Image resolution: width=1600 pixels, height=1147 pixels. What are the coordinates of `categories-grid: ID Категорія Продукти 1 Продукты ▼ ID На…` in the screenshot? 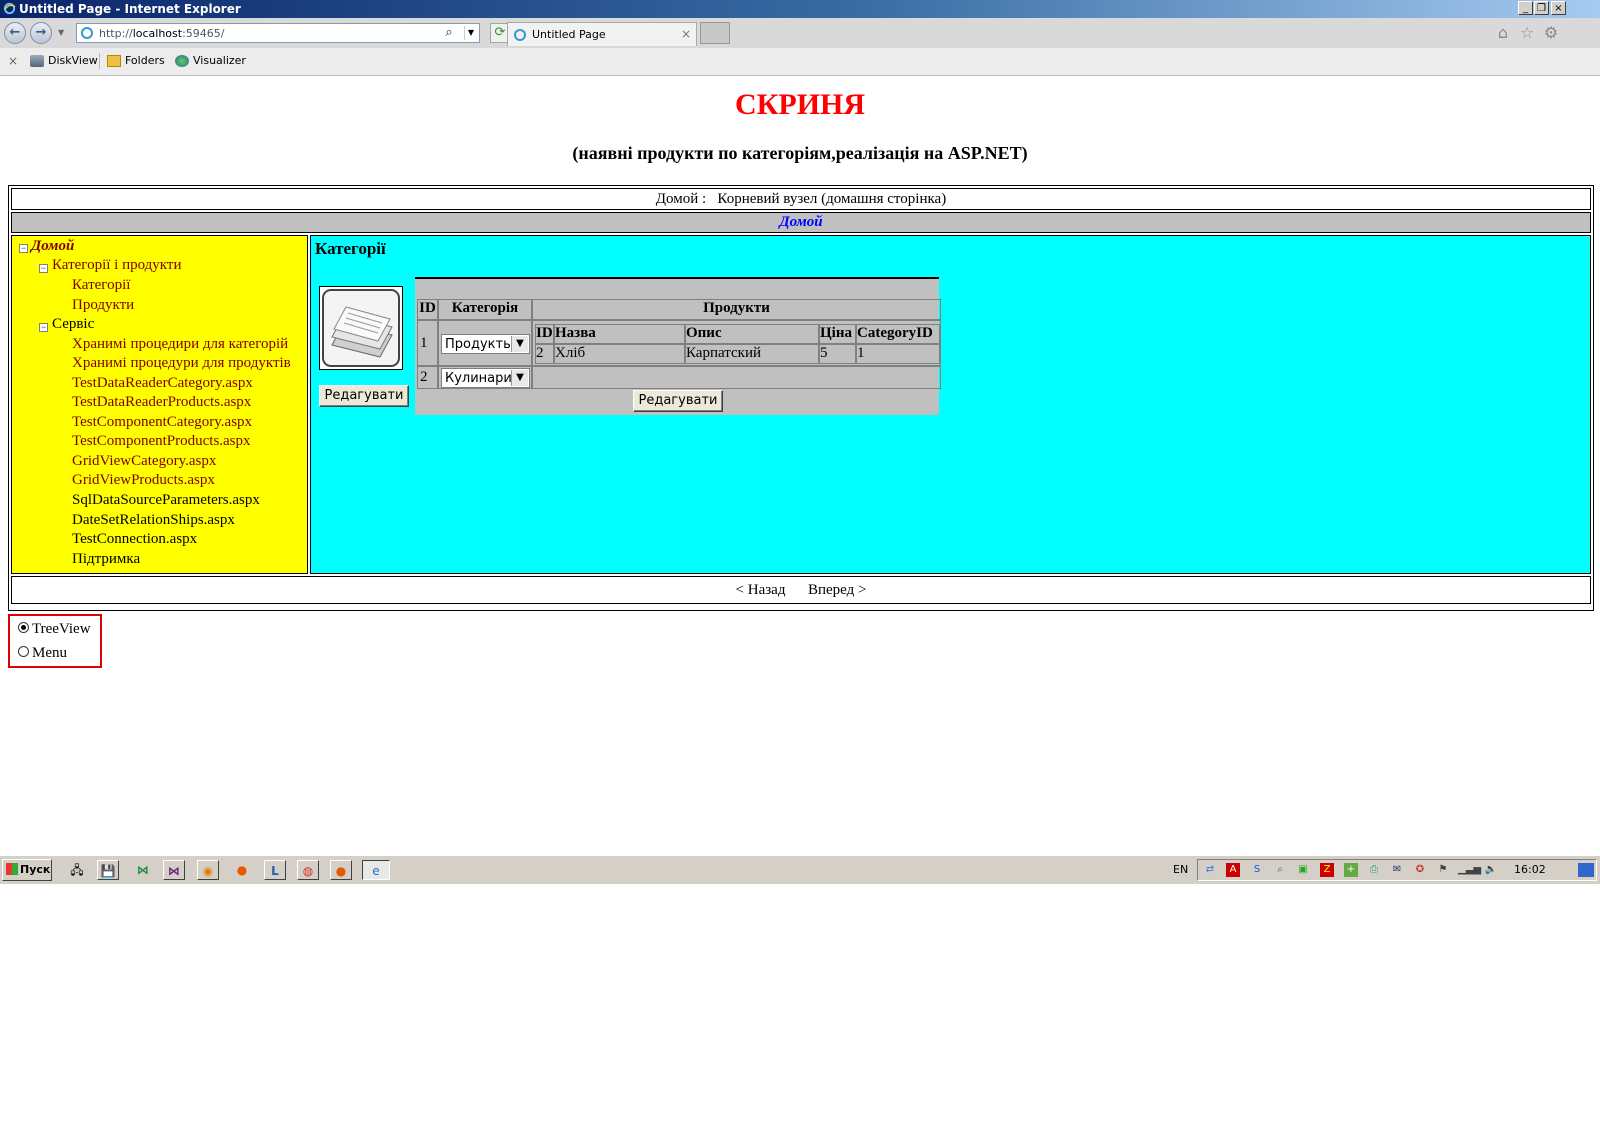 It's located at (678, 346).